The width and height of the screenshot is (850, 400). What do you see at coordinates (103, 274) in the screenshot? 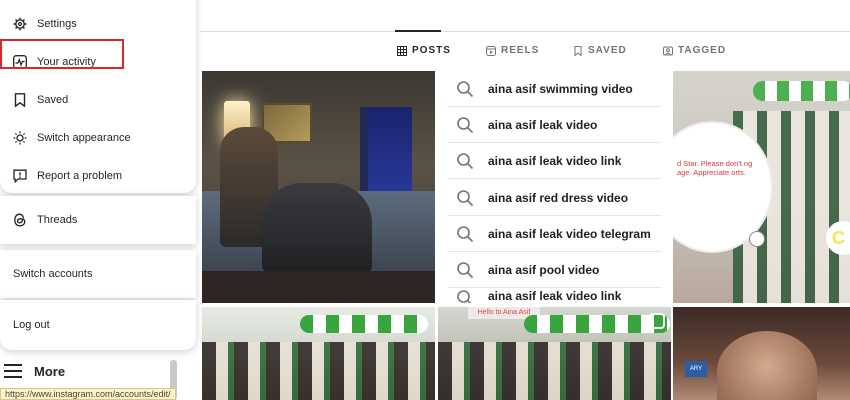
I see `menu-item-switch-accounts: Switch accounts` at bounding box center [103, 274].